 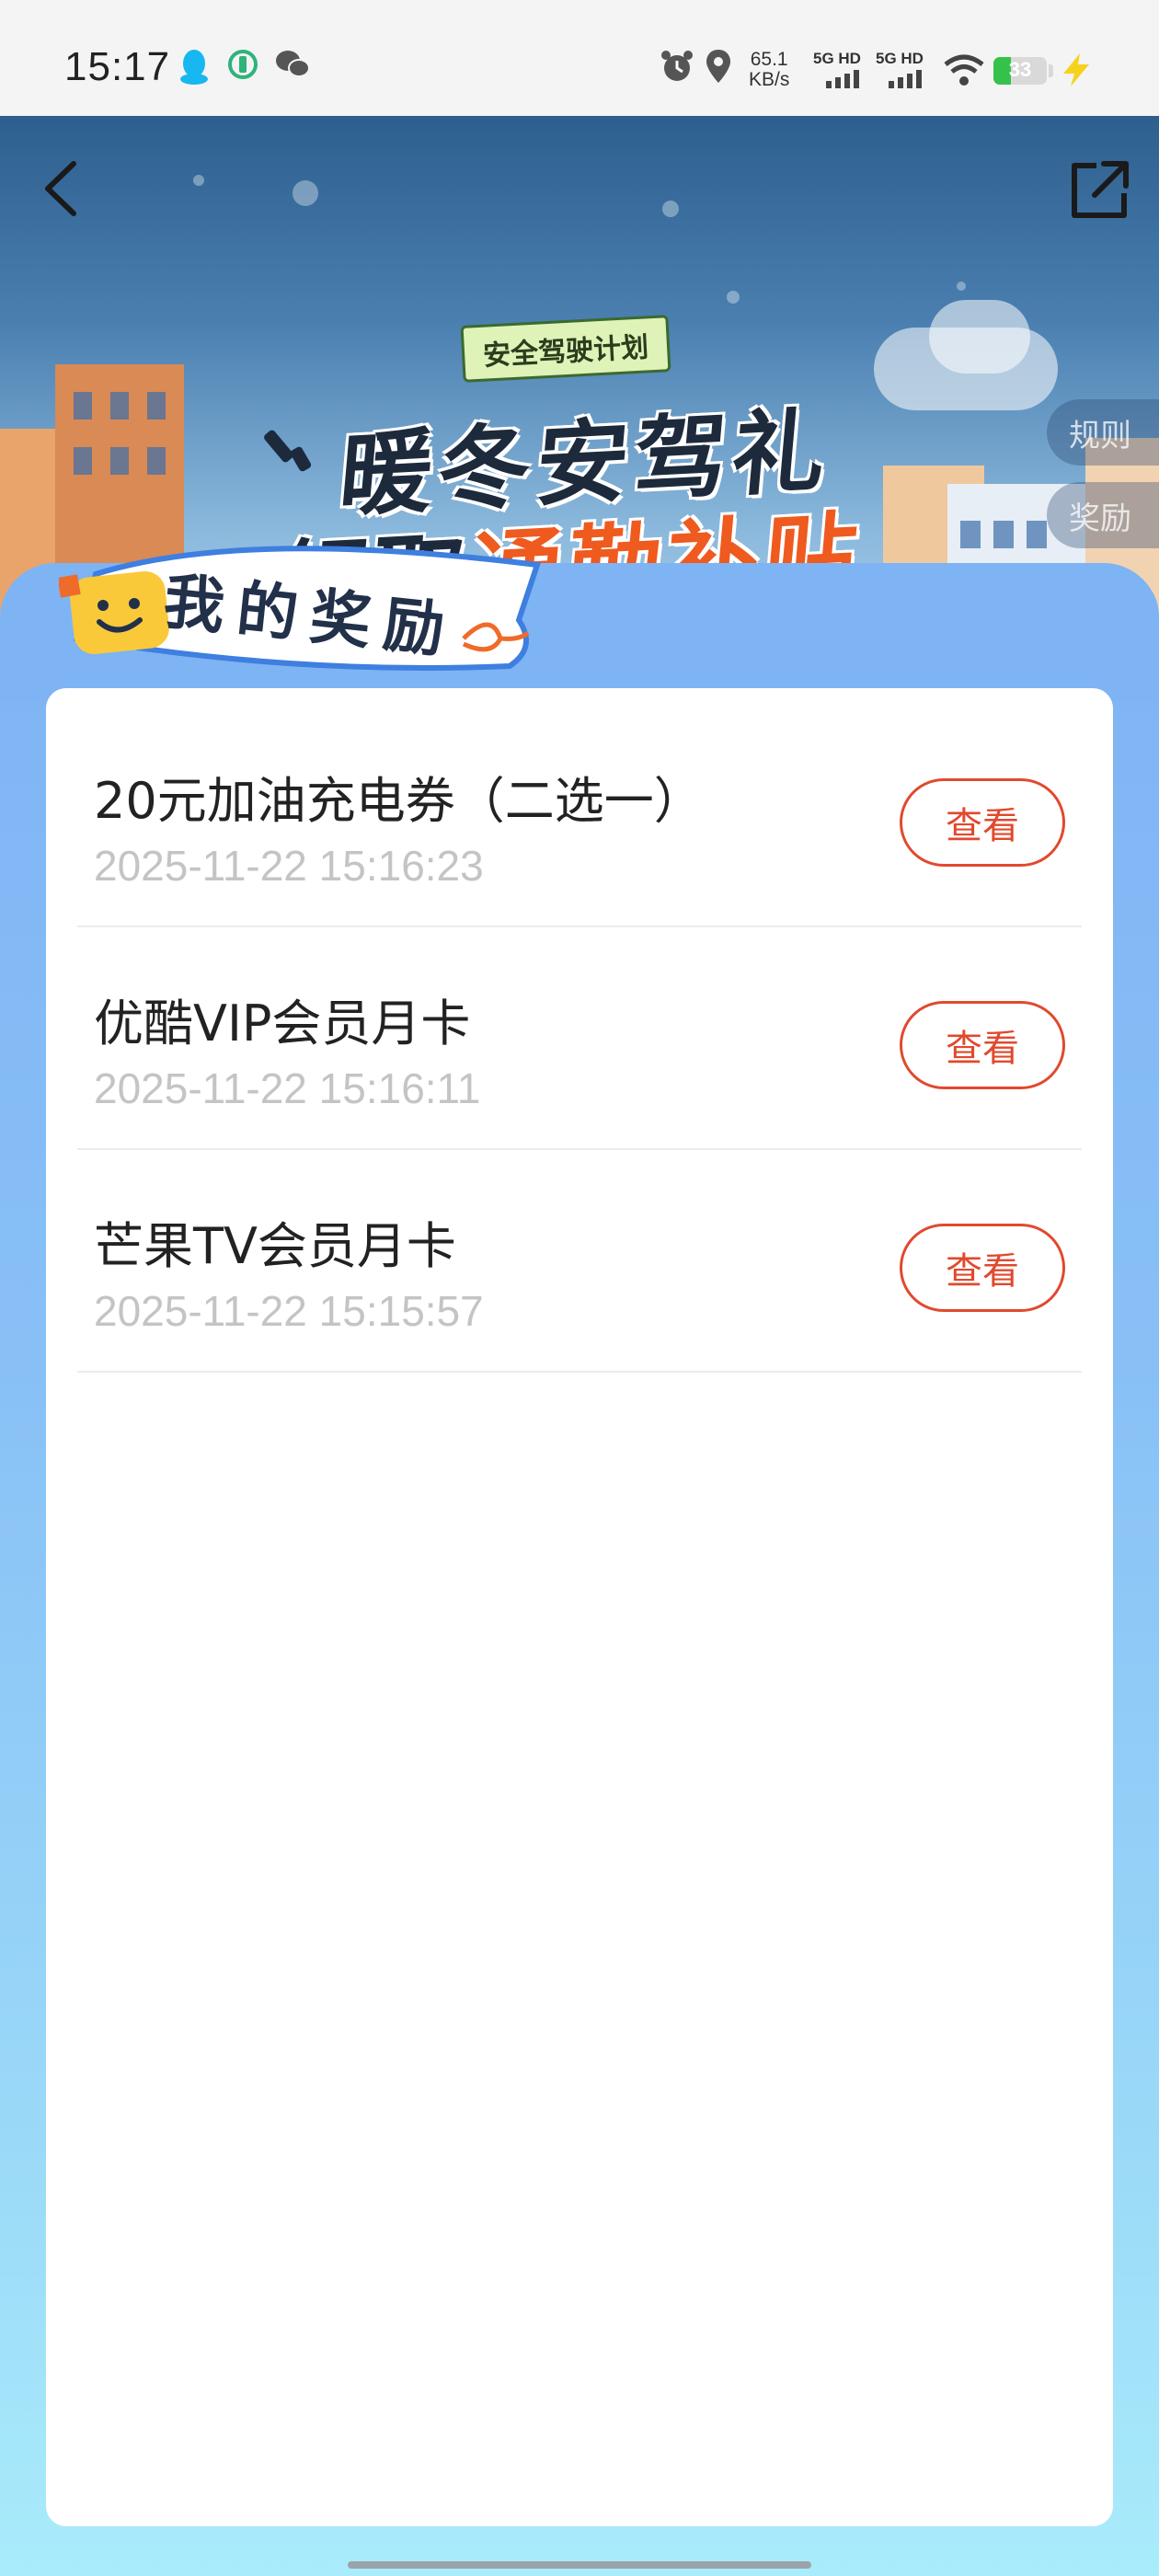 I want to click on reward-date: 2025-11-22 15:15:57, so click(x=289, y=1311).